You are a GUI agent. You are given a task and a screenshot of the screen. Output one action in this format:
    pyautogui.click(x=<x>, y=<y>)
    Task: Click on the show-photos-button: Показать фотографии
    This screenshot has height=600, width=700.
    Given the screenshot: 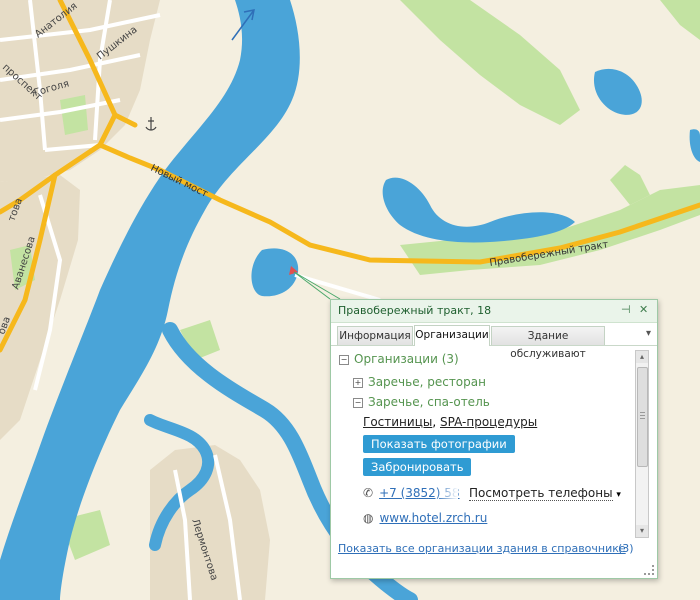 What is the action you would take?
    pyautogui.click(x=439, y=444)
    